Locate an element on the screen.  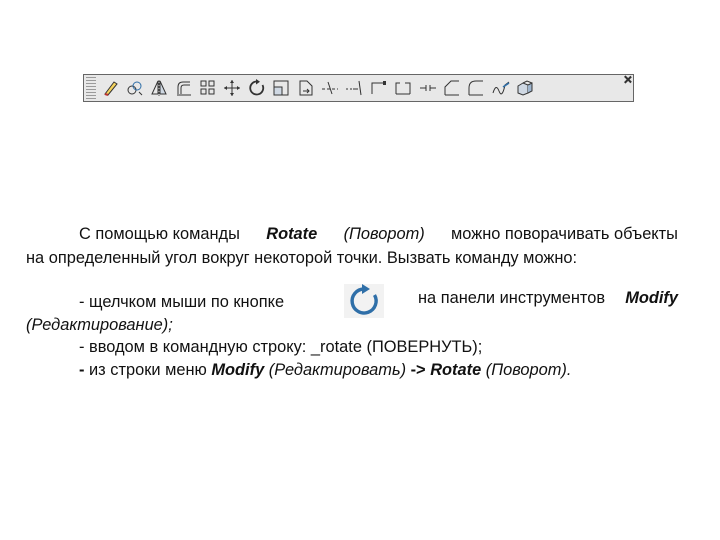
text-segment: С помощью команды is located at coordinates (159, 234).